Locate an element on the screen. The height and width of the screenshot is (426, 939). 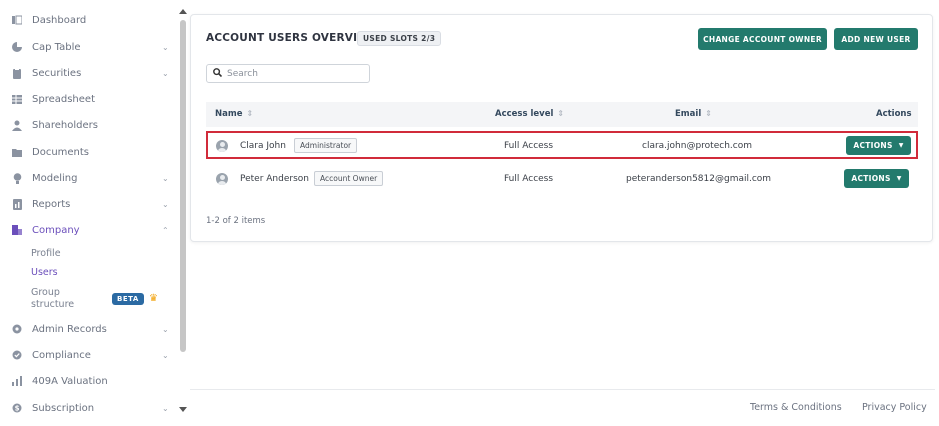
chevron-up-icon: ⌃ is located at coordinates (165, 230).